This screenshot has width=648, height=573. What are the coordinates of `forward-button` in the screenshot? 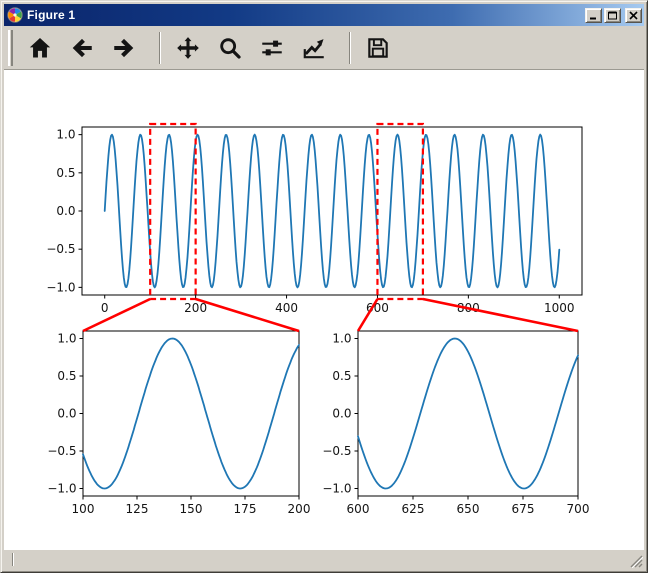 It's located at (124, 48).